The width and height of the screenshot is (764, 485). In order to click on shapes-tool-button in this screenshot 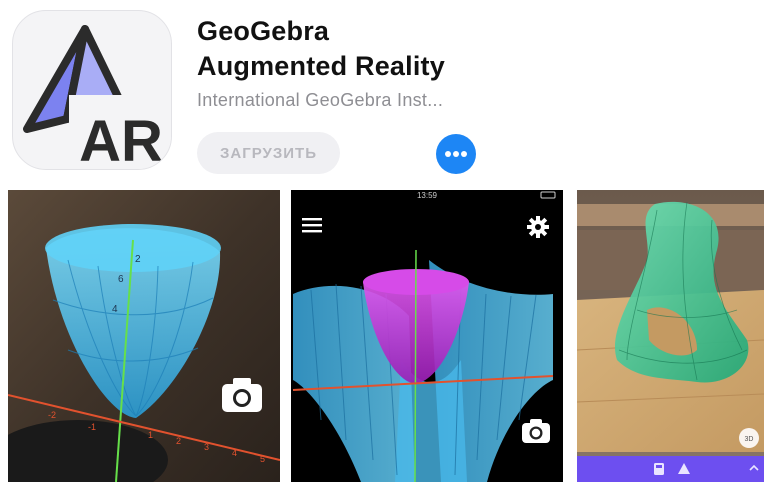, I will do `click(684, 469)`.